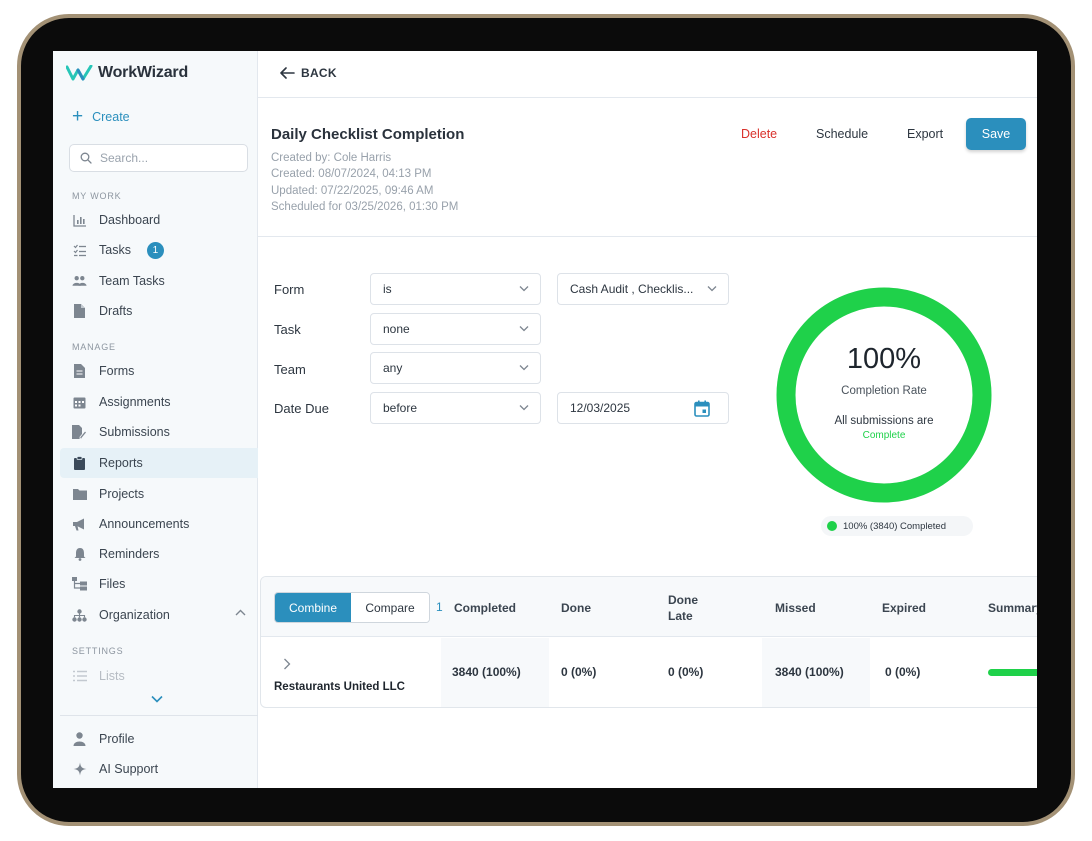 The height and width of the screenshot is (841, 1092). I want to click on cell-done-late: 0 (0%), so click(686, 672).